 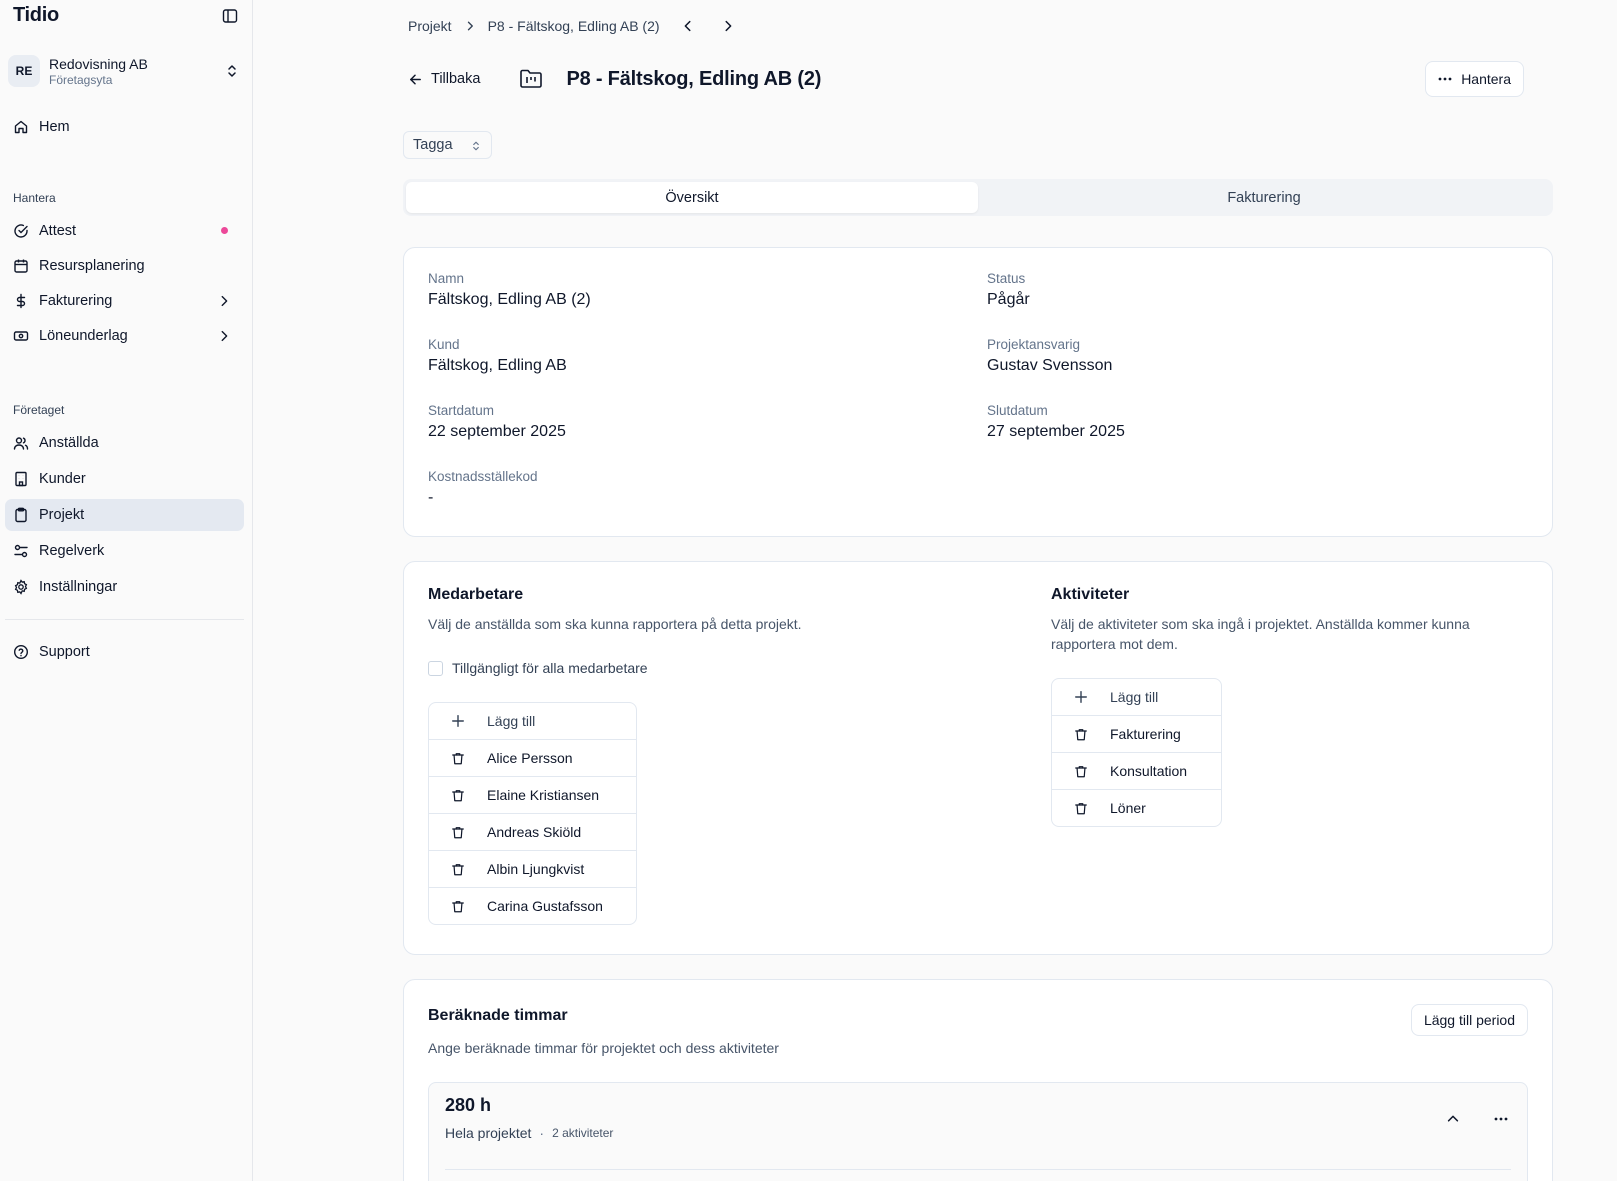 What do you see at coordinates (583, 1133) in the screenshot?
I see `period-activity-count: 2 aktiviteter` at bounding box center [583, 1133].